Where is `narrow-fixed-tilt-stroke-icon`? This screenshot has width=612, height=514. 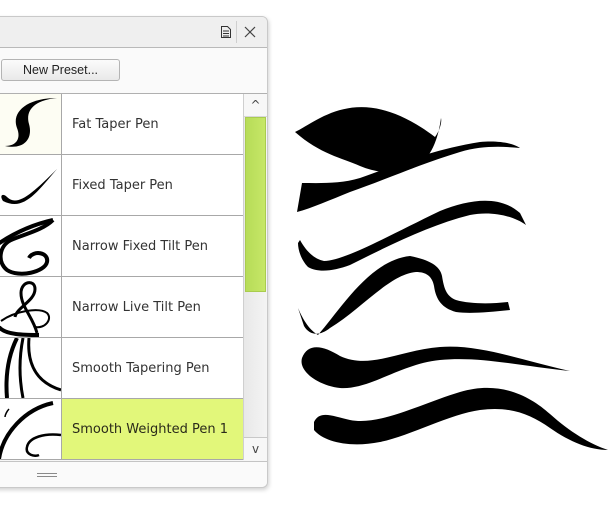
narrow-fixed-tilt-stroke-icon is located at coordinates (27, 247).